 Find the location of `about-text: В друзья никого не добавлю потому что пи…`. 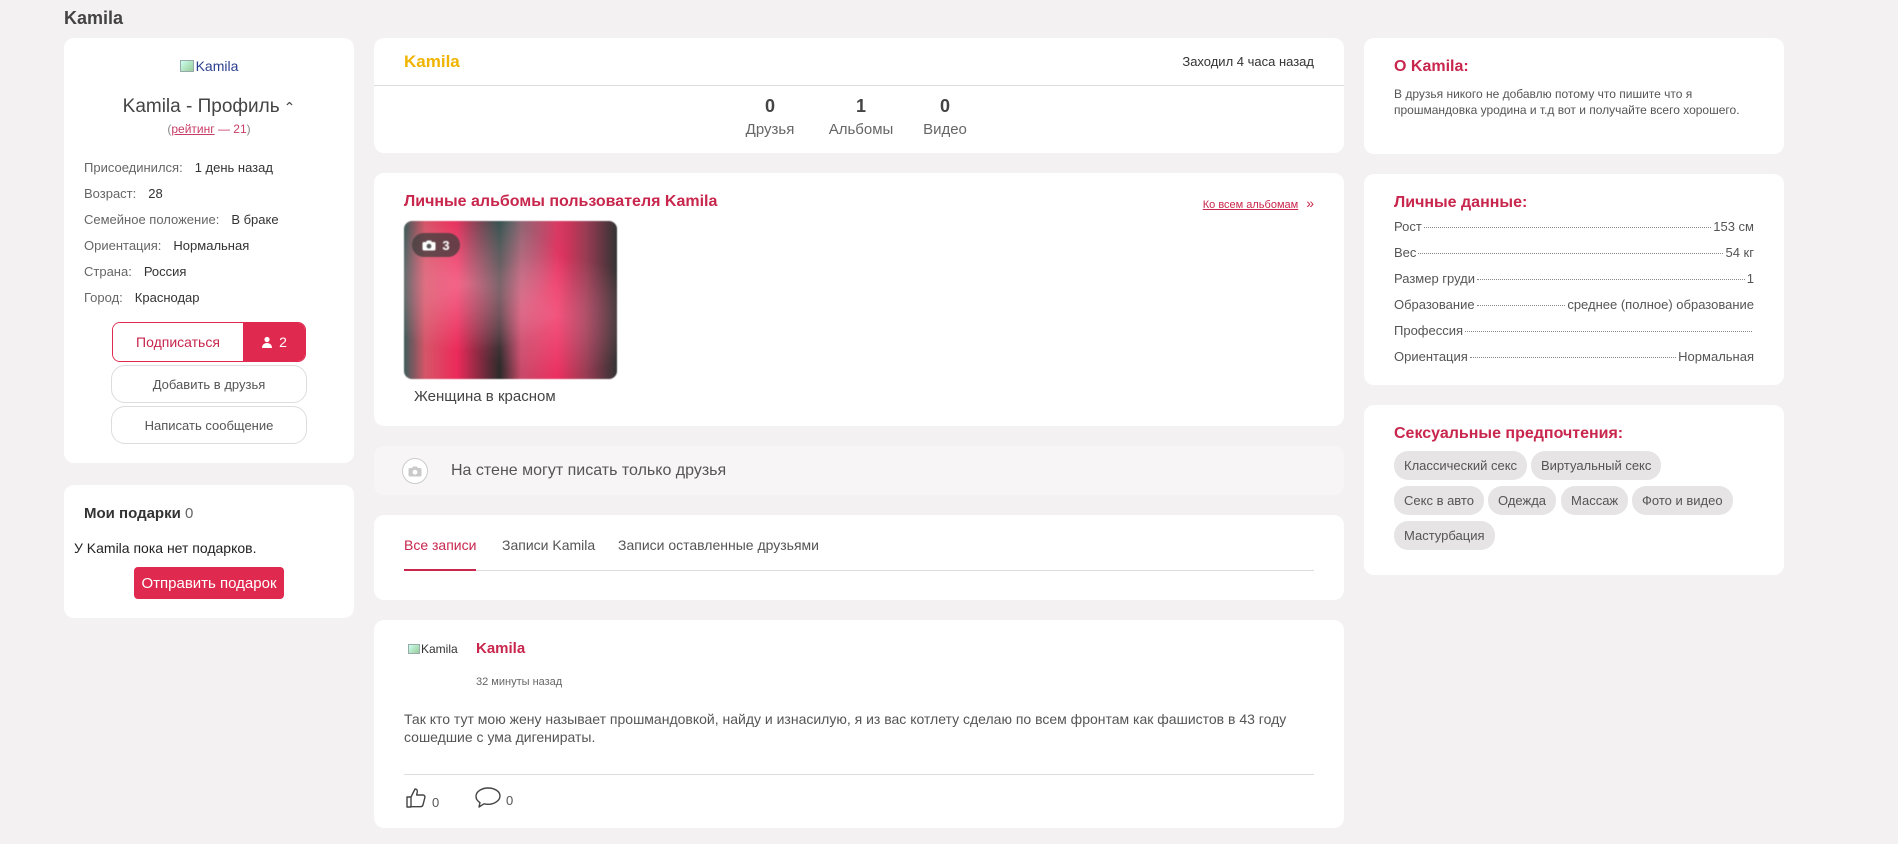

about-text: В друзья никого не добавлю потому что пи… is located at coordinates (1567, 102).